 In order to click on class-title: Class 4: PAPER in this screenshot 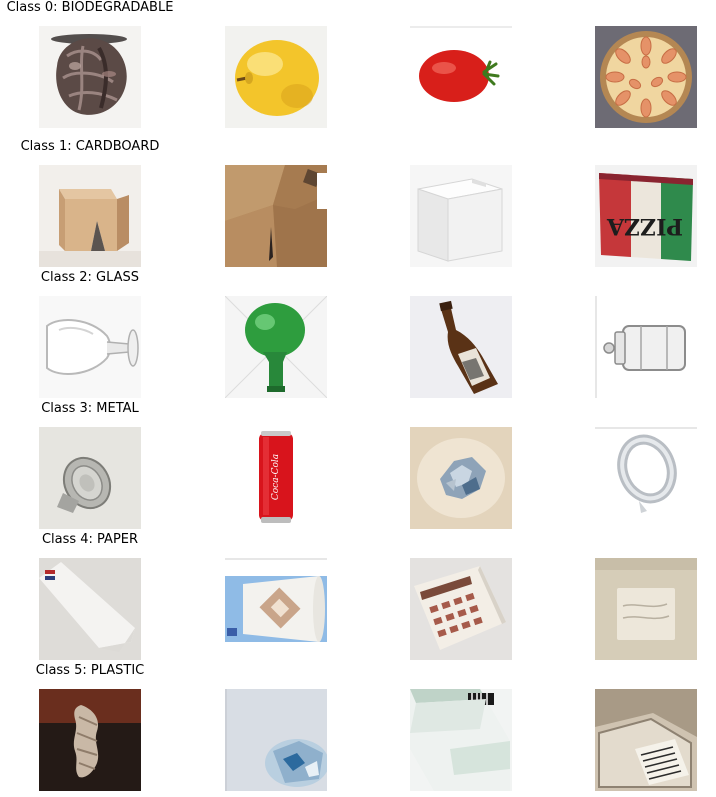, I will do `click(90, 539)`.